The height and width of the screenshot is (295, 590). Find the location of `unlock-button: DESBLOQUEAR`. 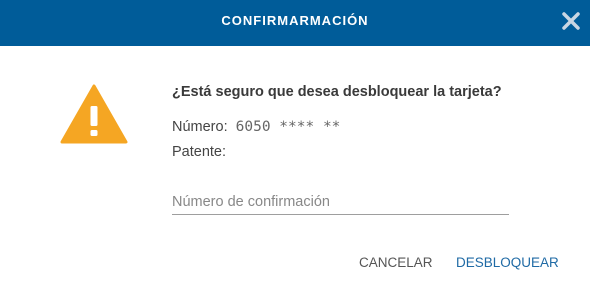

unlock-button: DESBLOQUEAR is located at coordinates (507, 262).